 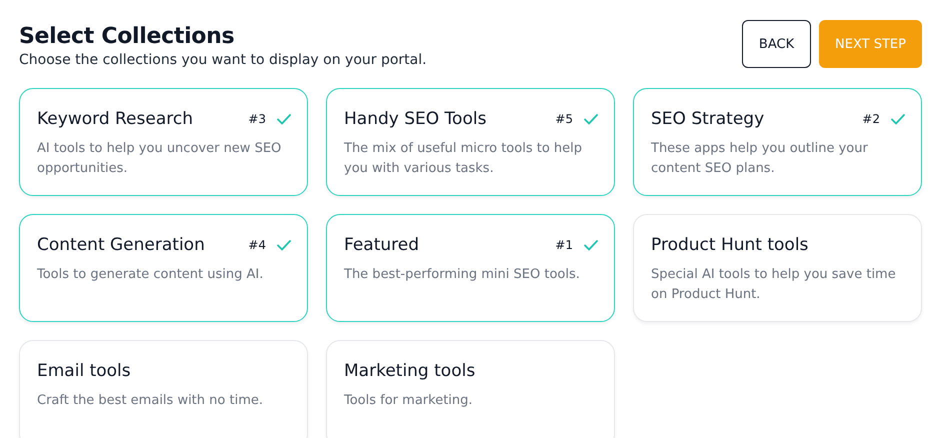 I want to click on collection-description: These apps help you outline your content SEO plans., so click(x=760, y=159).